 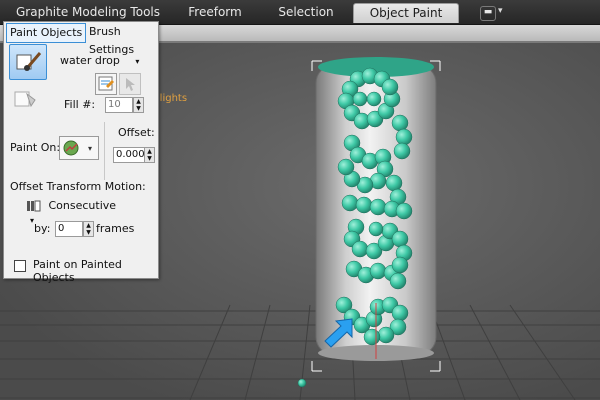 I want to click on tab-object-paint: Object Paint, so click(x=406, y=13).